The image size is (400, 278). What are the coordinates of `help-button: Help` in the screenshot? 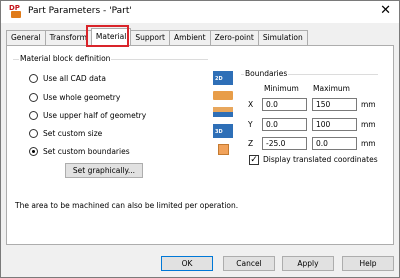 It's located at (368, 263).